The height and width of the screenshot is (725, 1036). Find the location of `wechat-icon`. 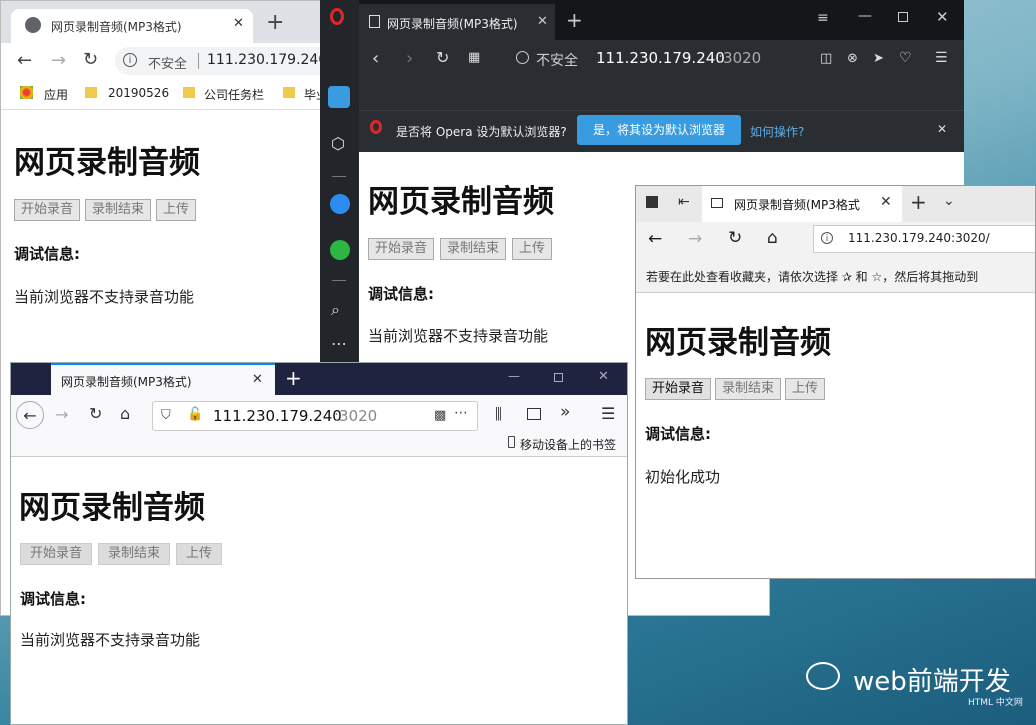

wechat-icon is located at coordinates (823, 676).